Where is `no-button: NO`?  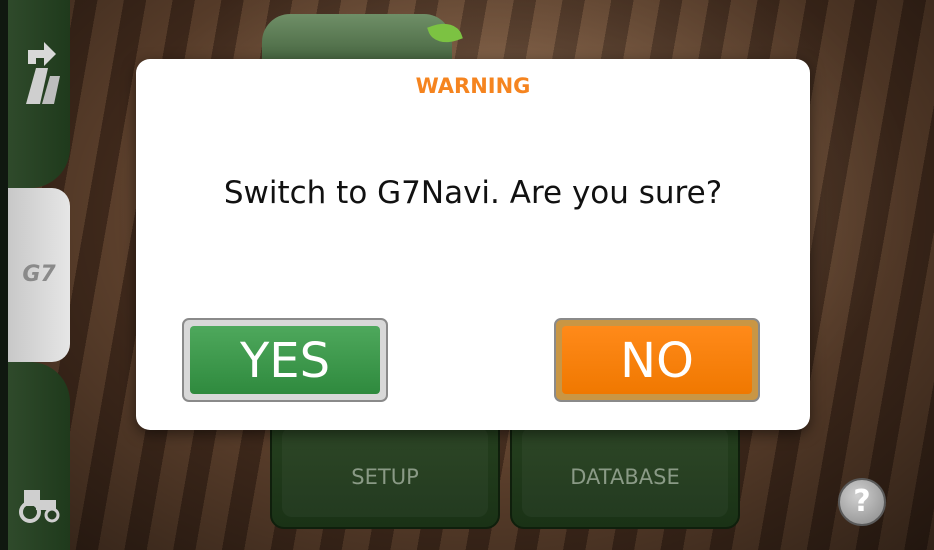
no-button: NO is located at coordinates (657, 360).